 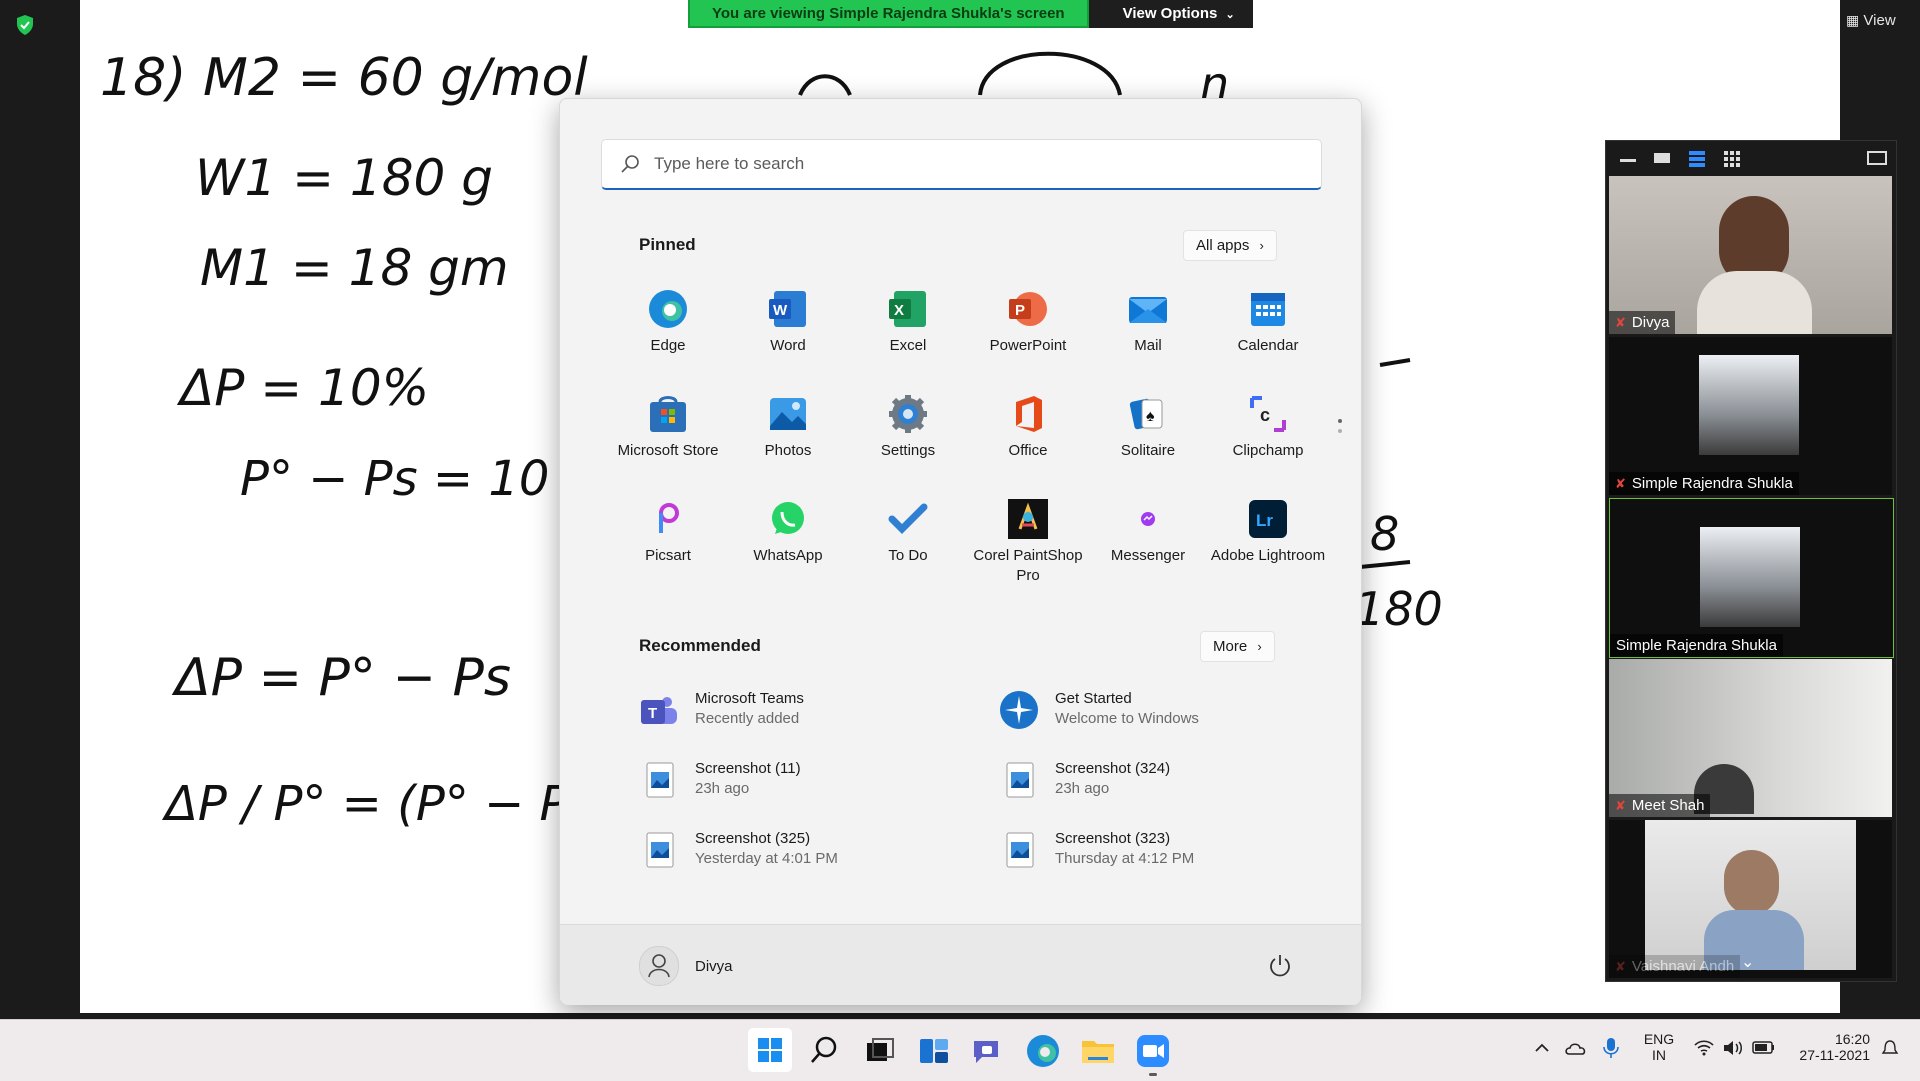 I want to click on pinned-app-whatsapp: WhatsApp, so click(x=788, y=532).